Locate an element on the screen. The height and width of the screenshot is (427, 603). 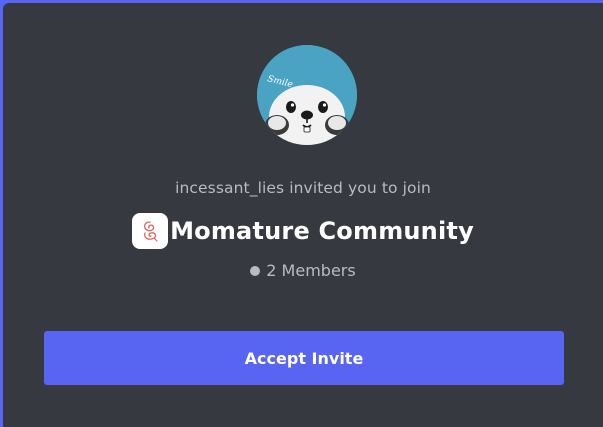
member-count: 2 Members is located at coordinates (303, 270).